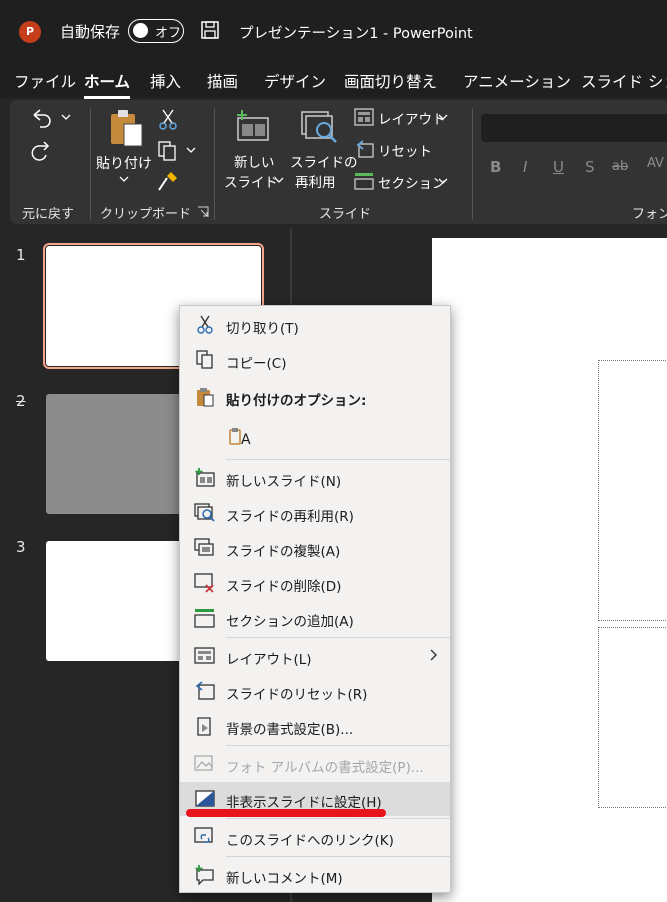 This screenshot has width=667, height=902. I want to click on delete-slide-icon, so click(204, 583).